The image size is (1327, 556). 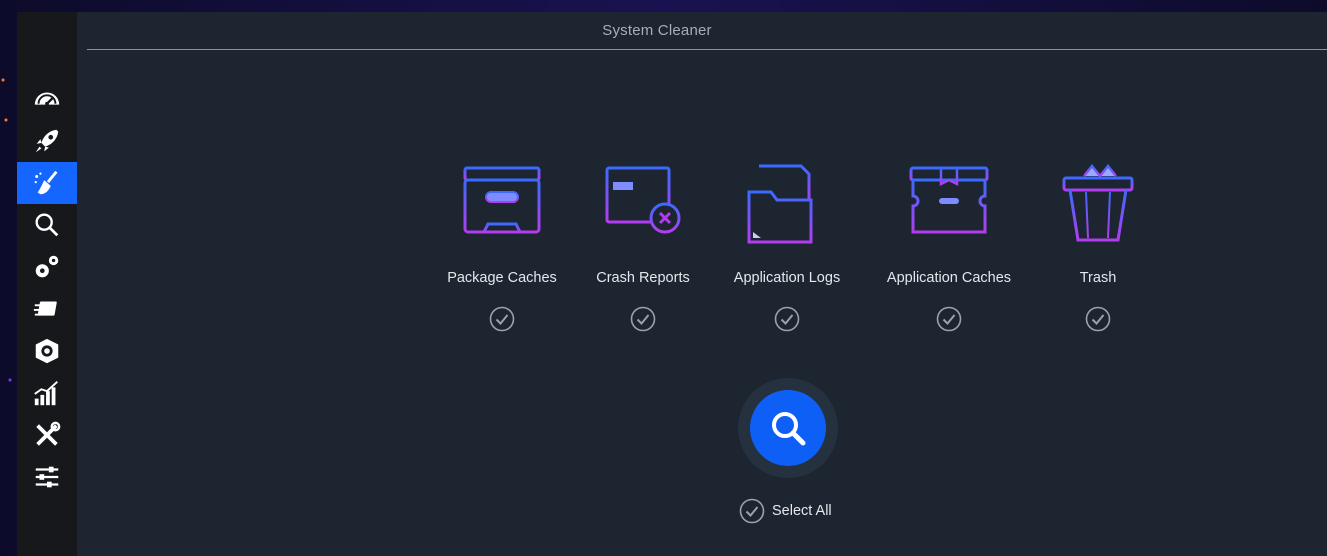 I want to click on rocket-icon, so click(x=47, y=141).